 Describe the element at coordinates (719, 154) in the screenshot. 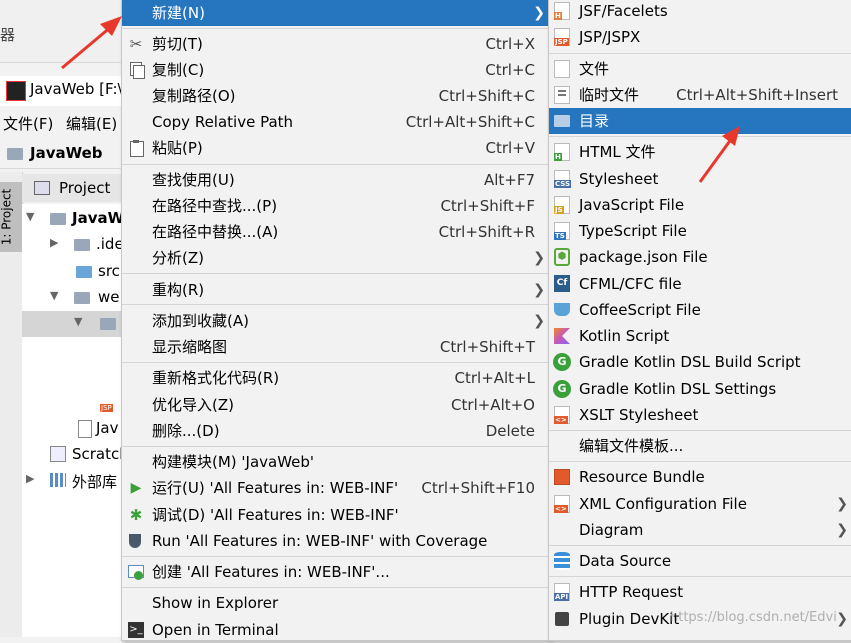

I see `annotation-arrow-directory` at that location.